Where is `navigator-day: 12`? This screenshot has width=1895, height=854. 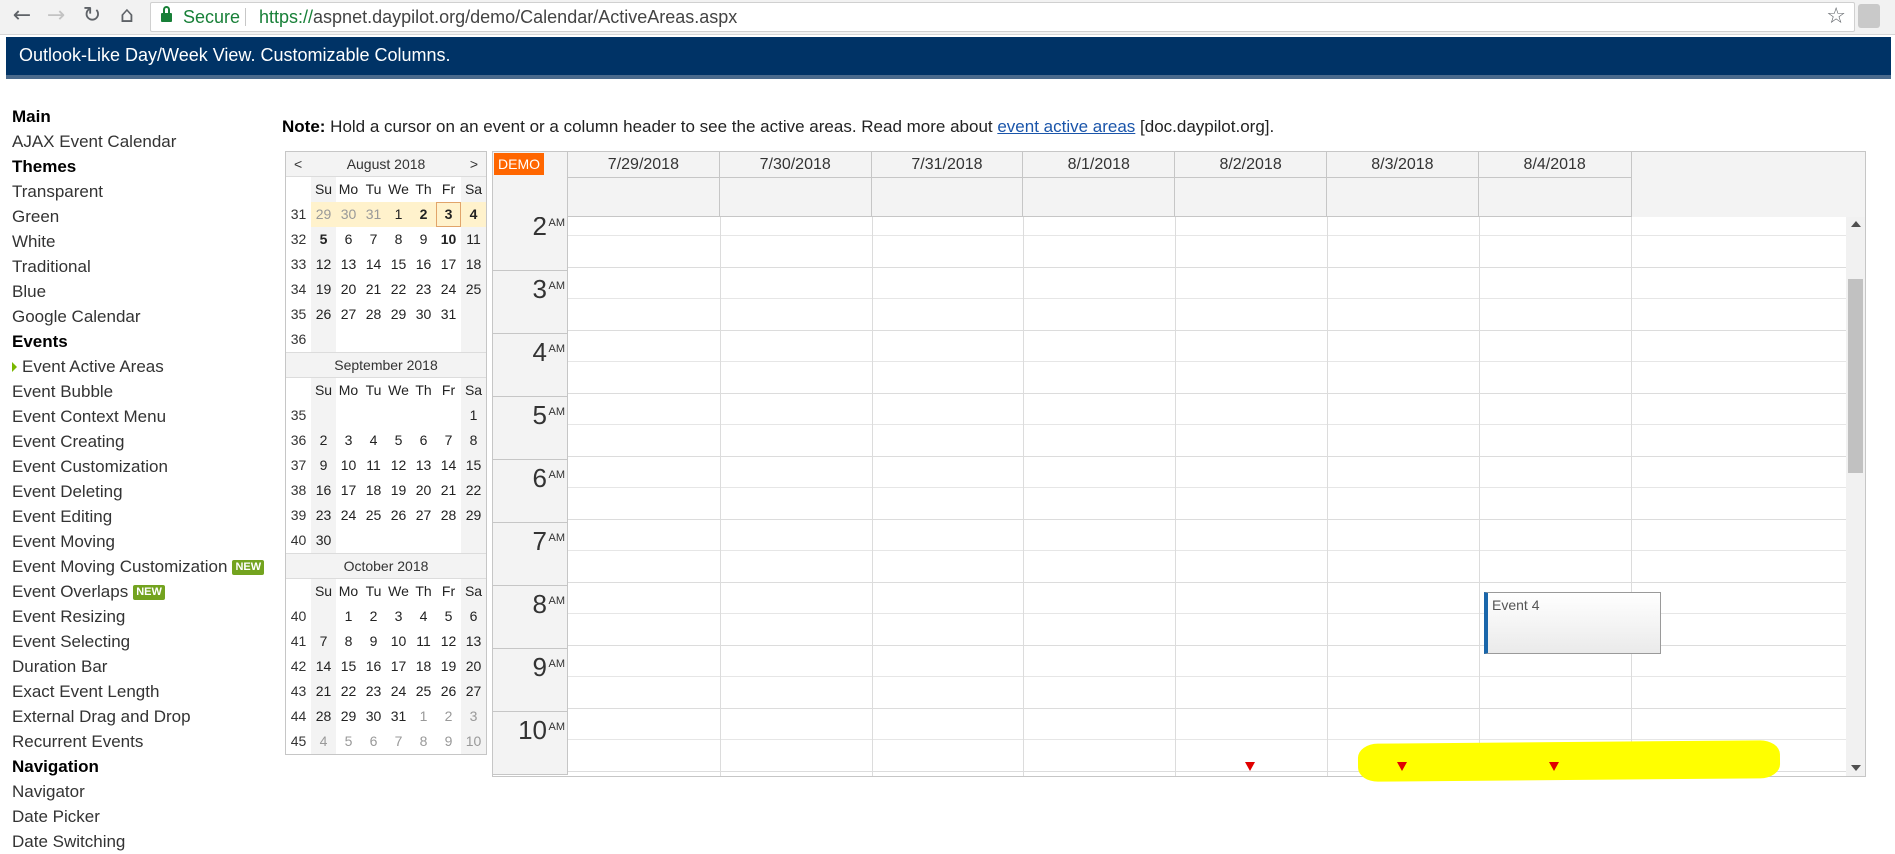
navigator-day: 12 is located at coordinates (323, 264).